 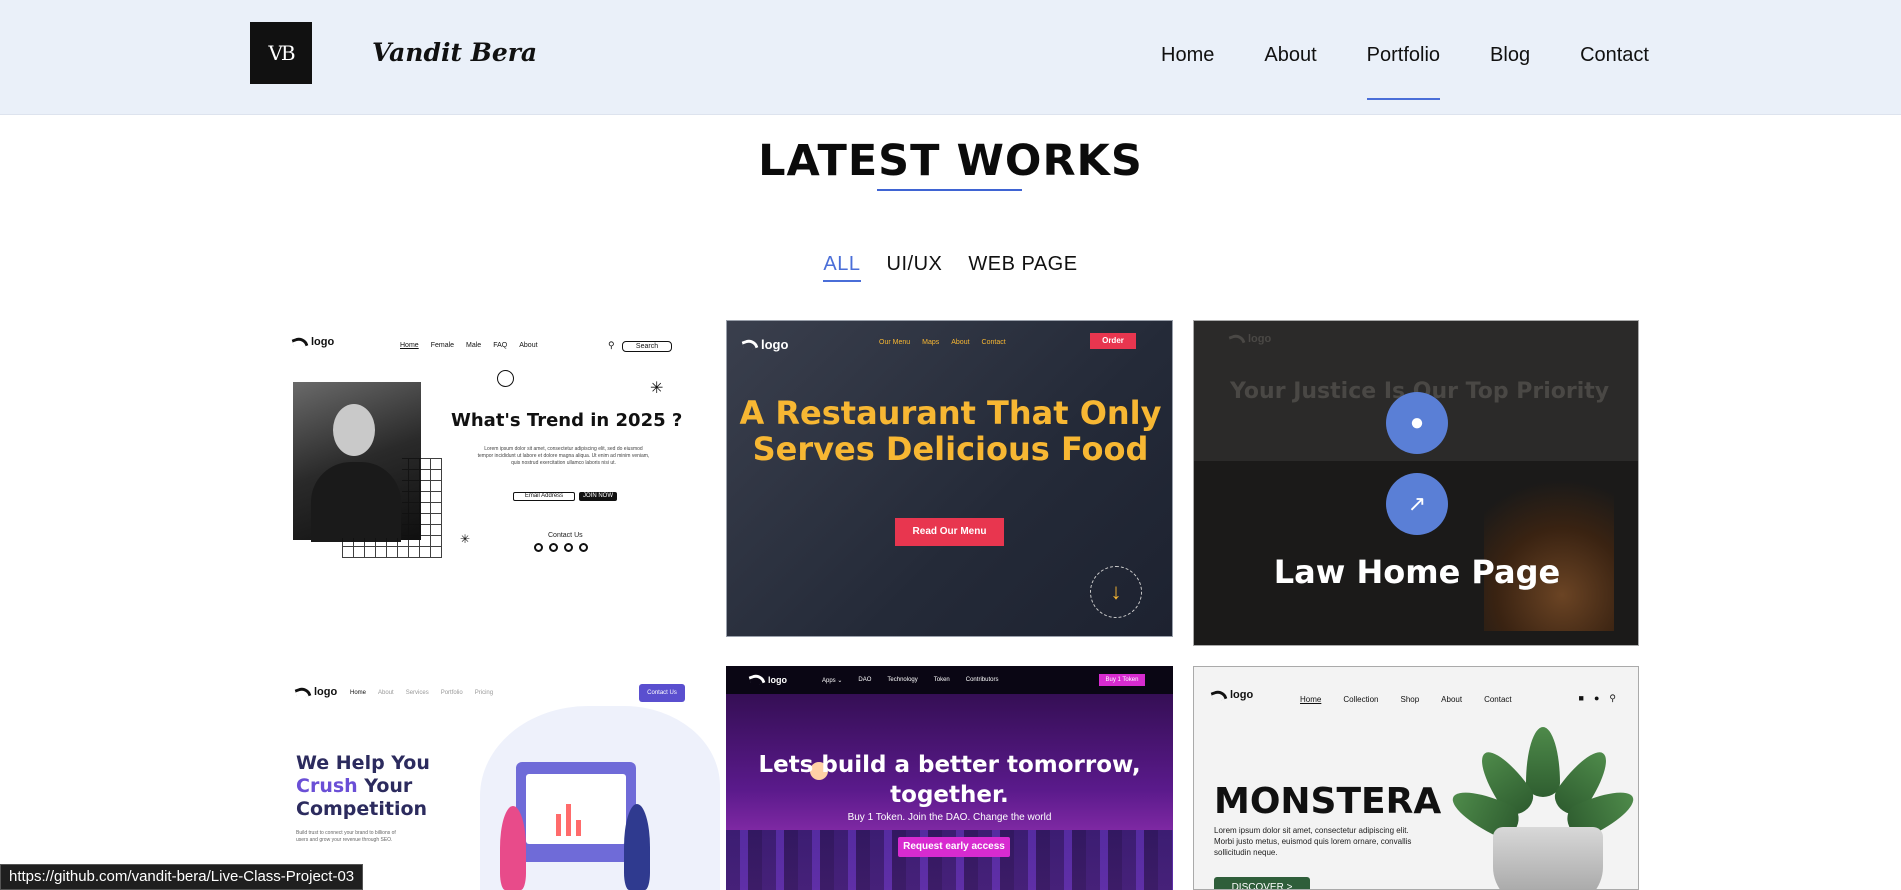 What do you see at coordinates (931, 342) in the screenshot?
I see `card-nav-item: Maps` at bounding box center [931, 342].